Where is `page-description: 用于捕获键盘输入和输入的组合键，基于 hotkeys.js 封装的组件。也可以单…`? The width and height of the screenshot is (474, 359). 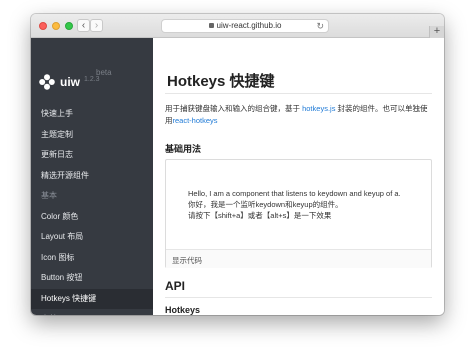
page-description: 用于捕获键盘输入和输入的组合键，基于 hotkeys.js 封装的组件。也可以单… is located at coordinates (300, 115).